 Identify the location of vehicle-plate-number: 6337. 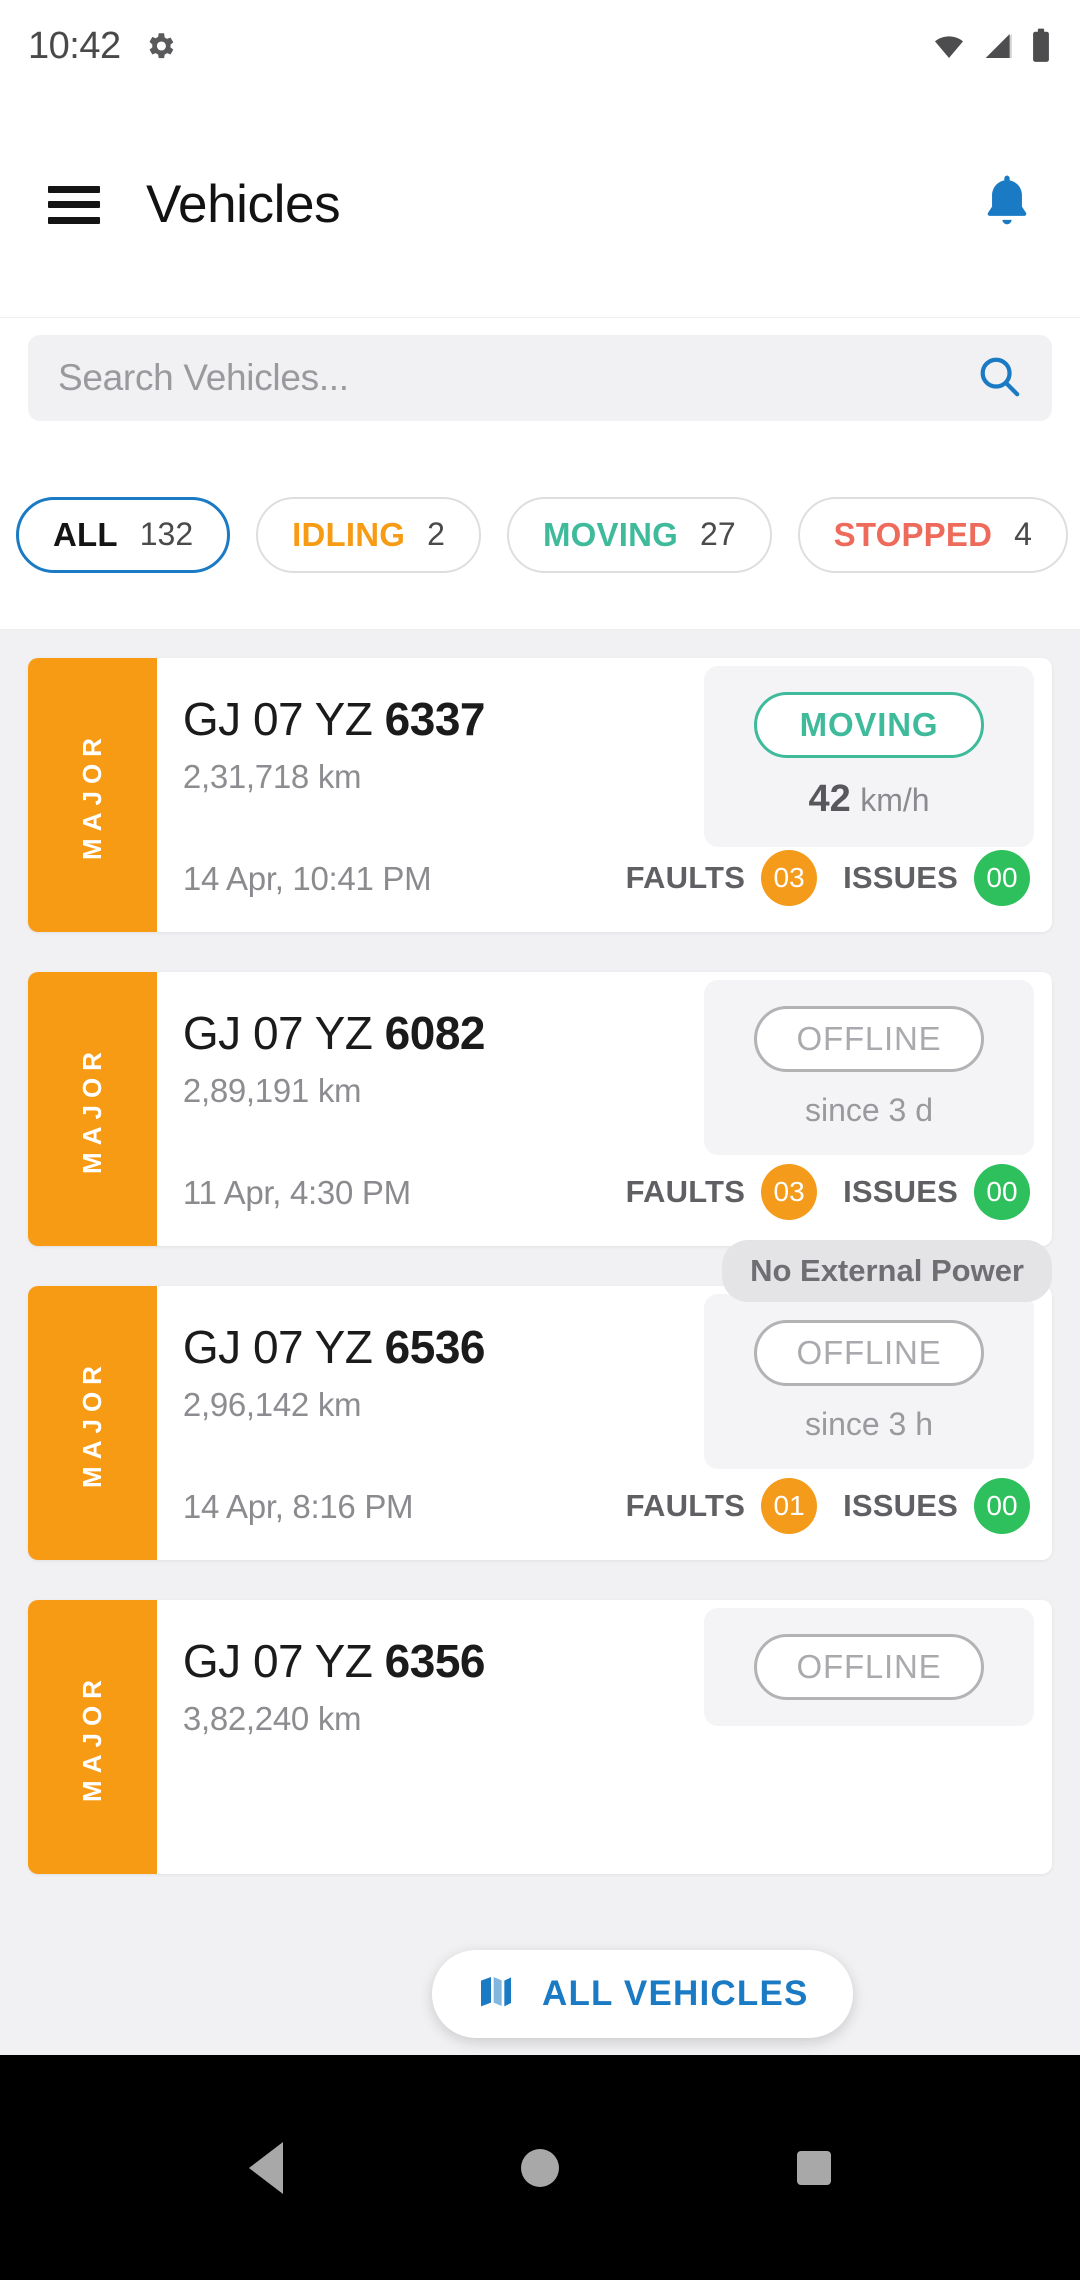
(435, 719).